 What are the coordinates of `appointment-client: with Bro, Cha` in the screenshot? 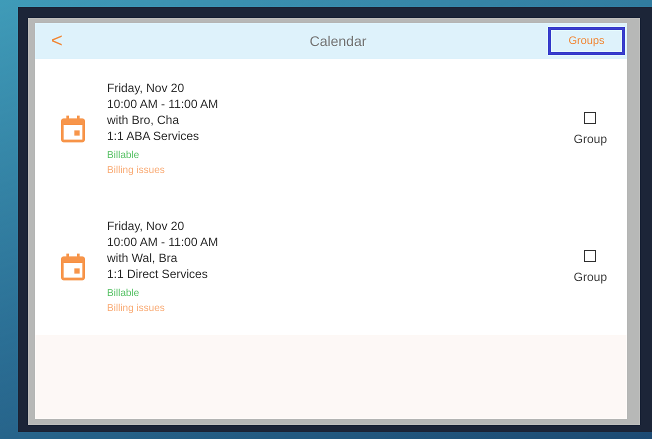 It's located at (143, 120).